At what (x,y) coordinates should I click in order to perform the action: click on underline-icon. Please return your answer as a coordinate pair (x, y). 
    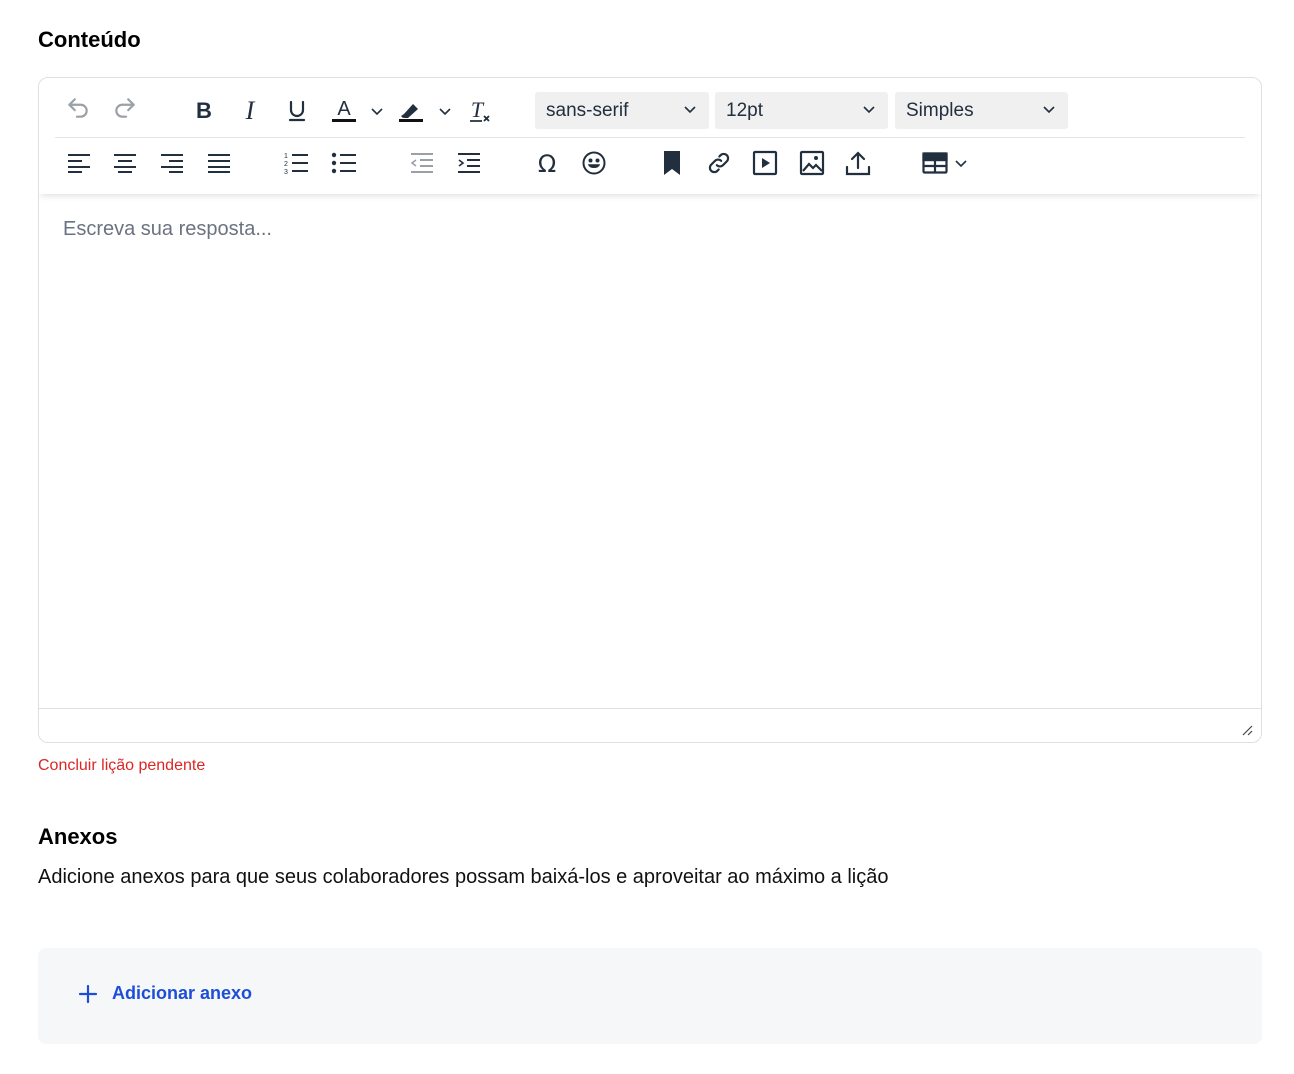
    Looking at the image, I should click on (297, 111).